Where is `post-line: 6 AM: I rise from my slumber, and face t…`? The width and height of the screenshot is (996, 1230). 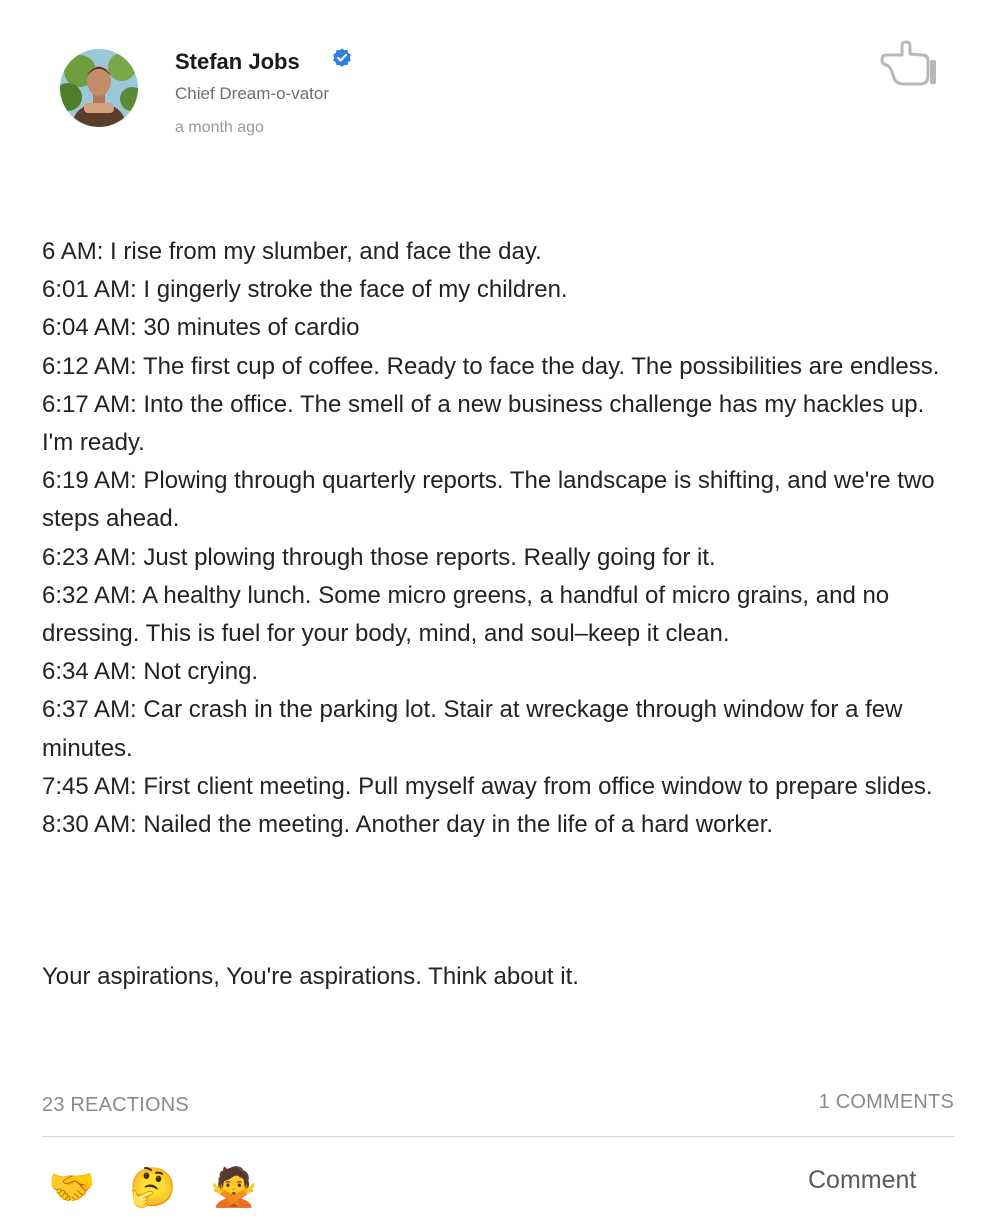
post-line: 6 AM: I rise from my slumber, and face t… is located at coordinates (292, 251).